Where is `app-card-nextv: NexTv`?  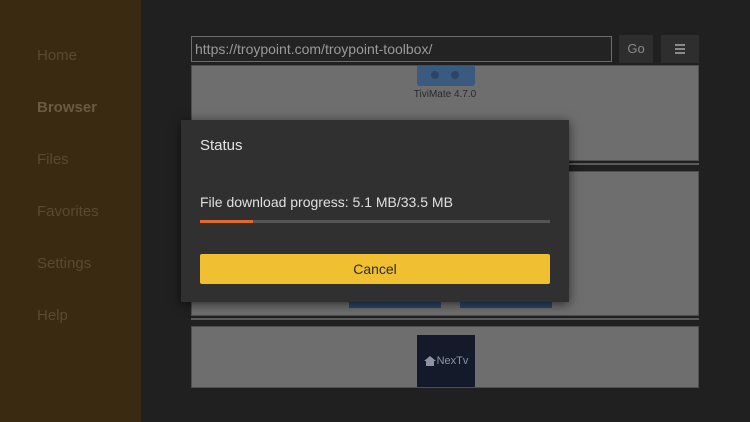 app-card-nextv: NexTv is located at coordinates (445, 357).